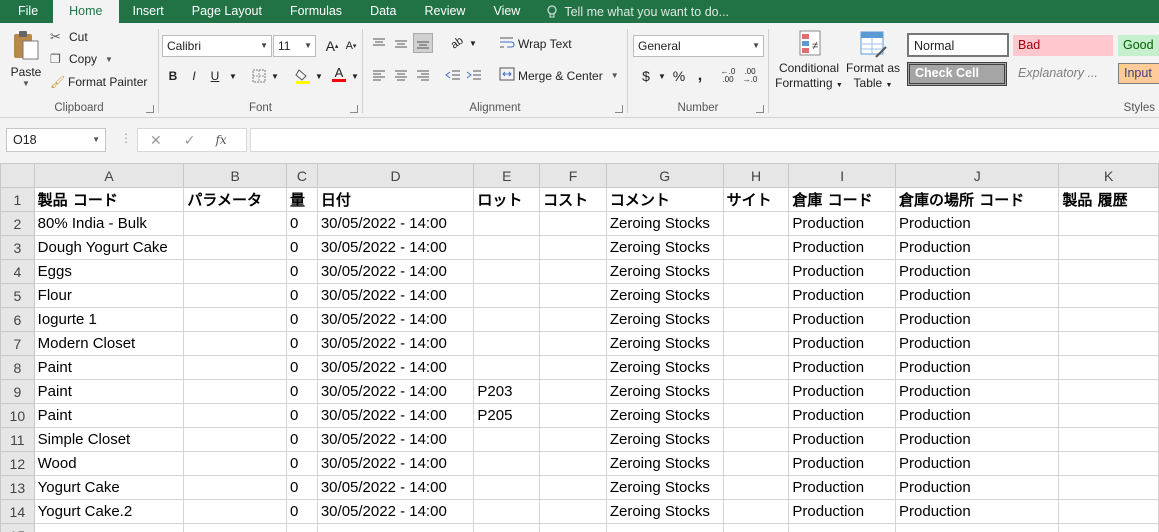 Image resolution: width=1159 pixels, height=532 pixels. Describe the element at coordinates (227, 11) in the screenshot. I see `tab-page-layout: Page Layout` at that location.